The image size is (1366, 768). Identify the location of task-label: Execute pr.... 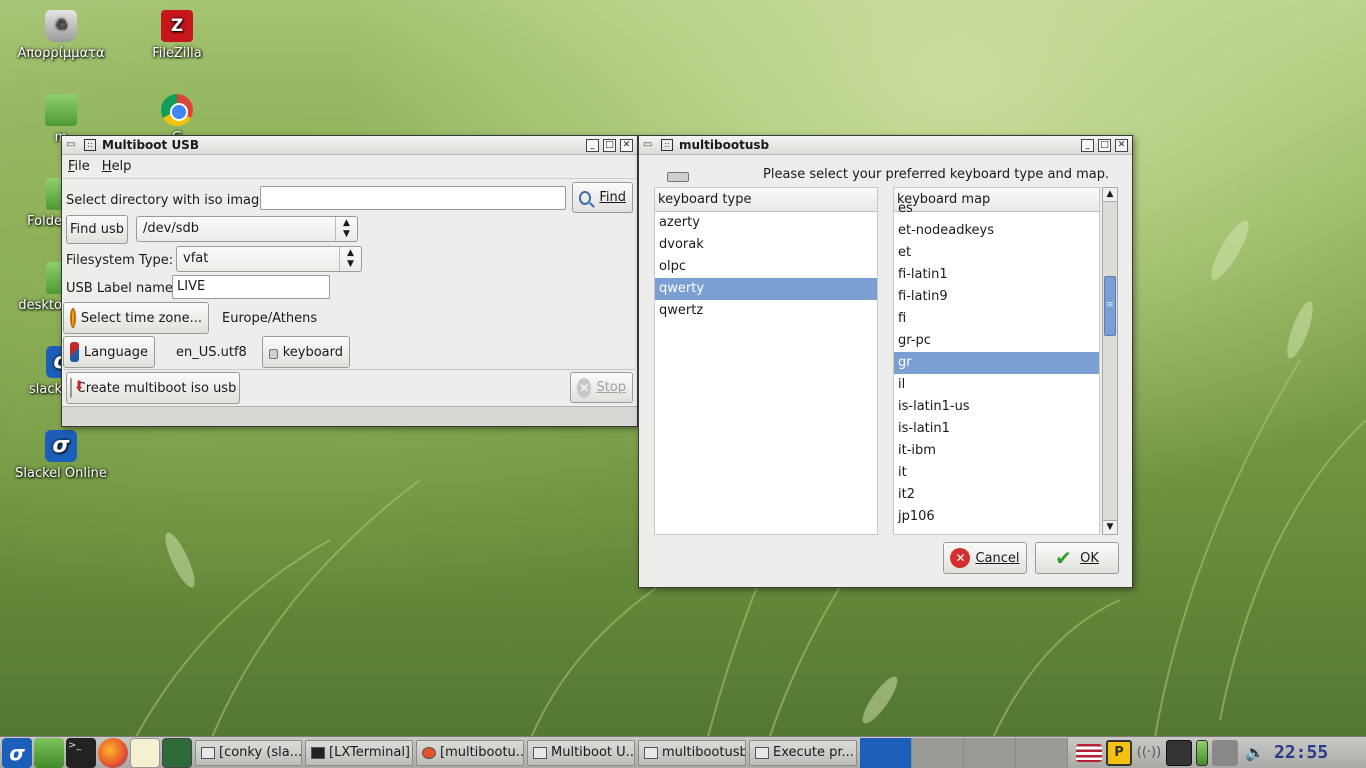
(813, 752).